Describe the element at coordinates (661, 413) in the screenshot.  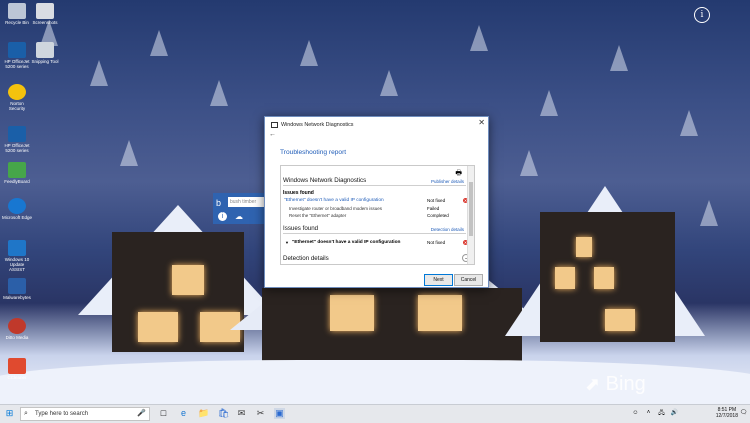
I see `network-icon: 🖧` at that location.